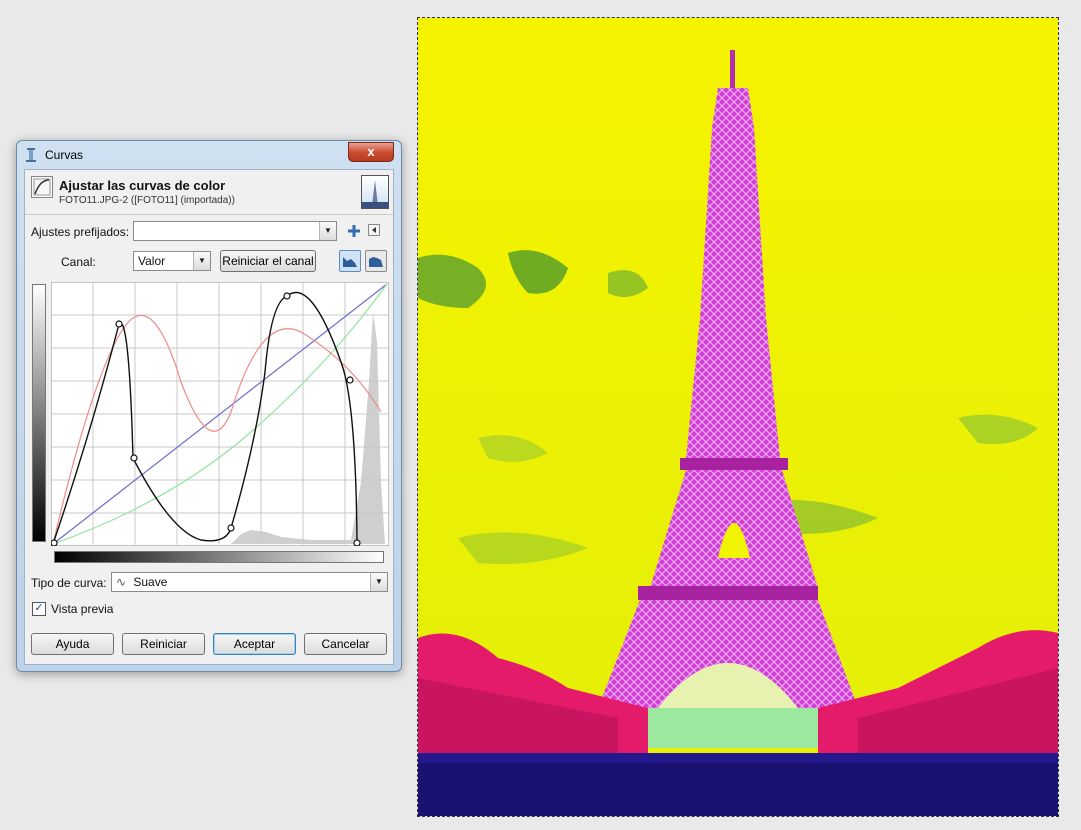 The image size is (1081, 830). What do you see at coordinates (254, 644) in the screenshot?
I see `ok-button: Aceptar` at bounding box center [254, 644].